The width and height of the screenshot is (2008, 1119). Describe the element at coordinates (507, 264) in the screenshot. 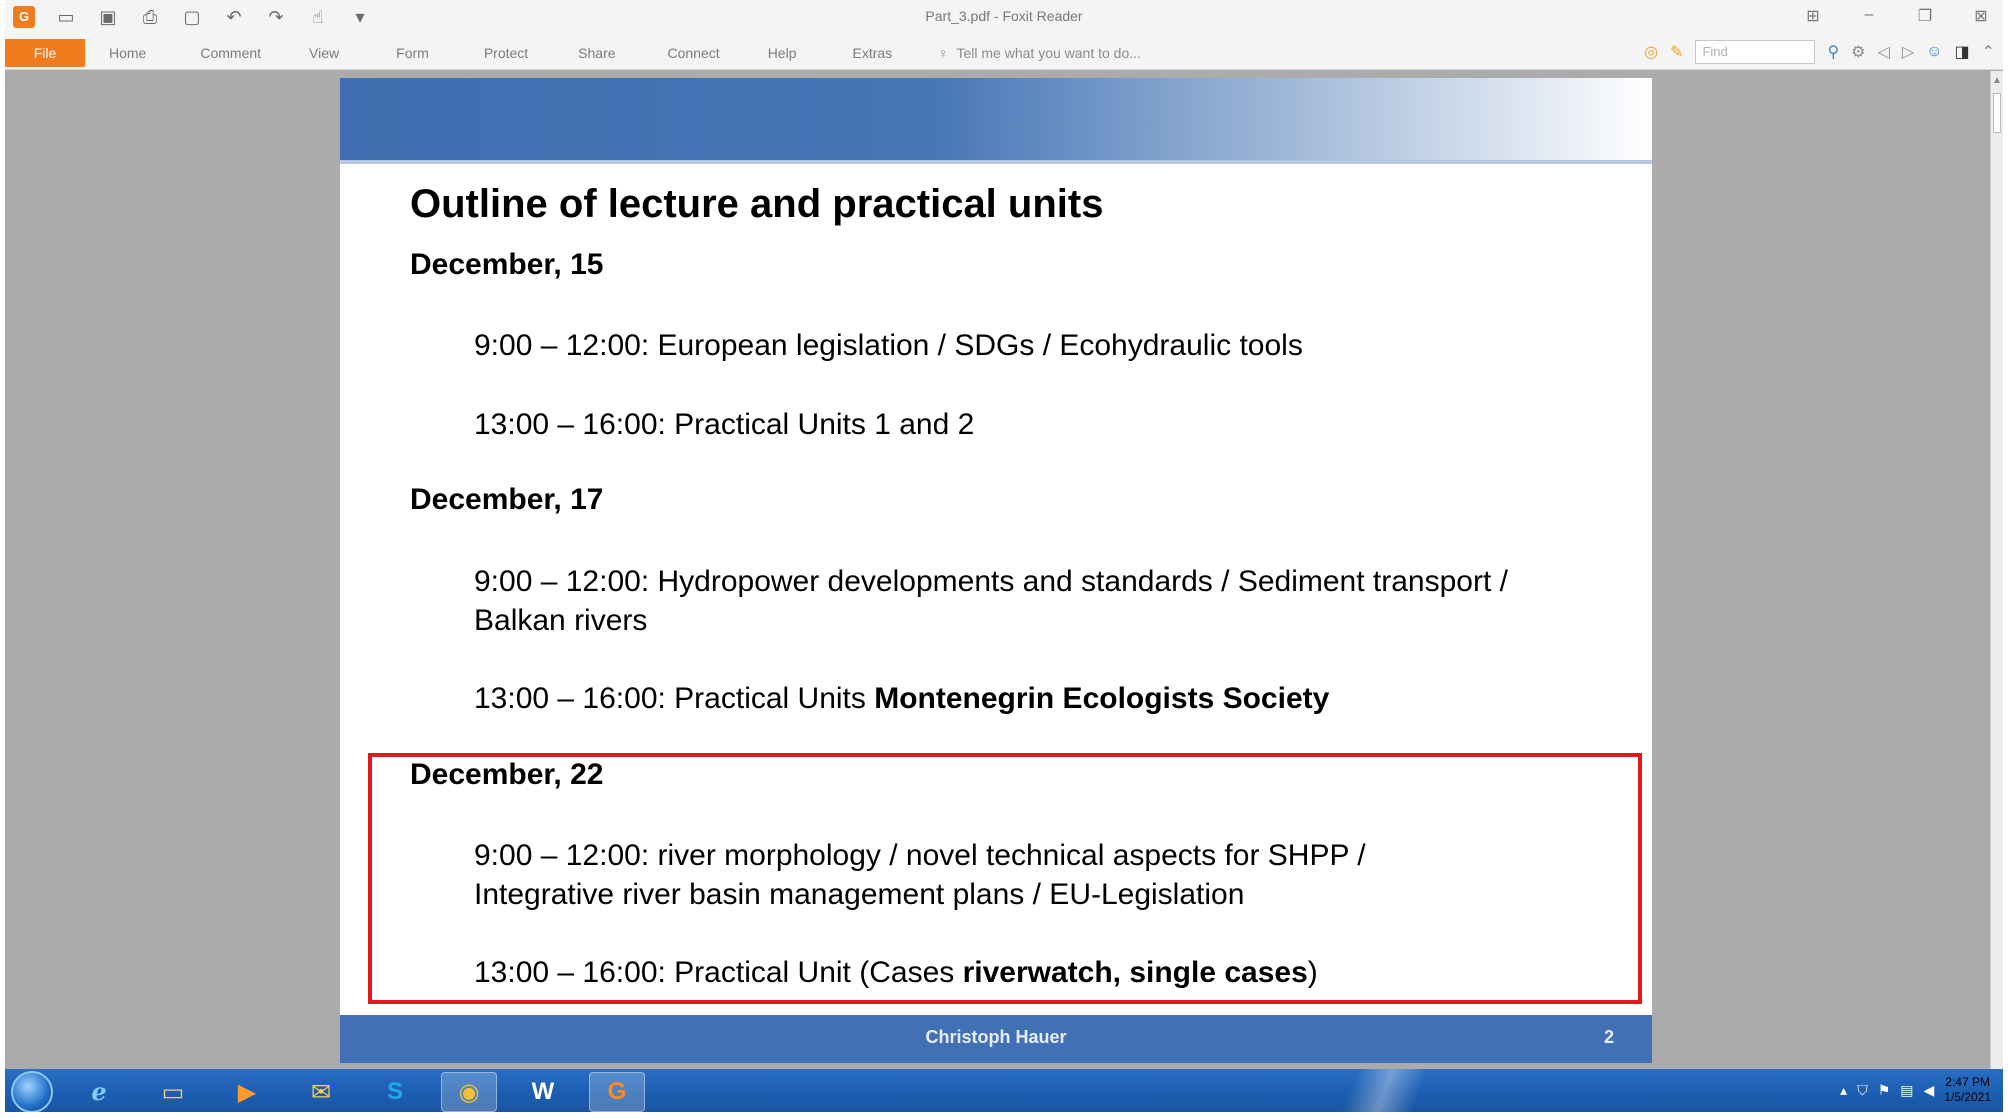

I see `date-december-15: December, 15` at that location.